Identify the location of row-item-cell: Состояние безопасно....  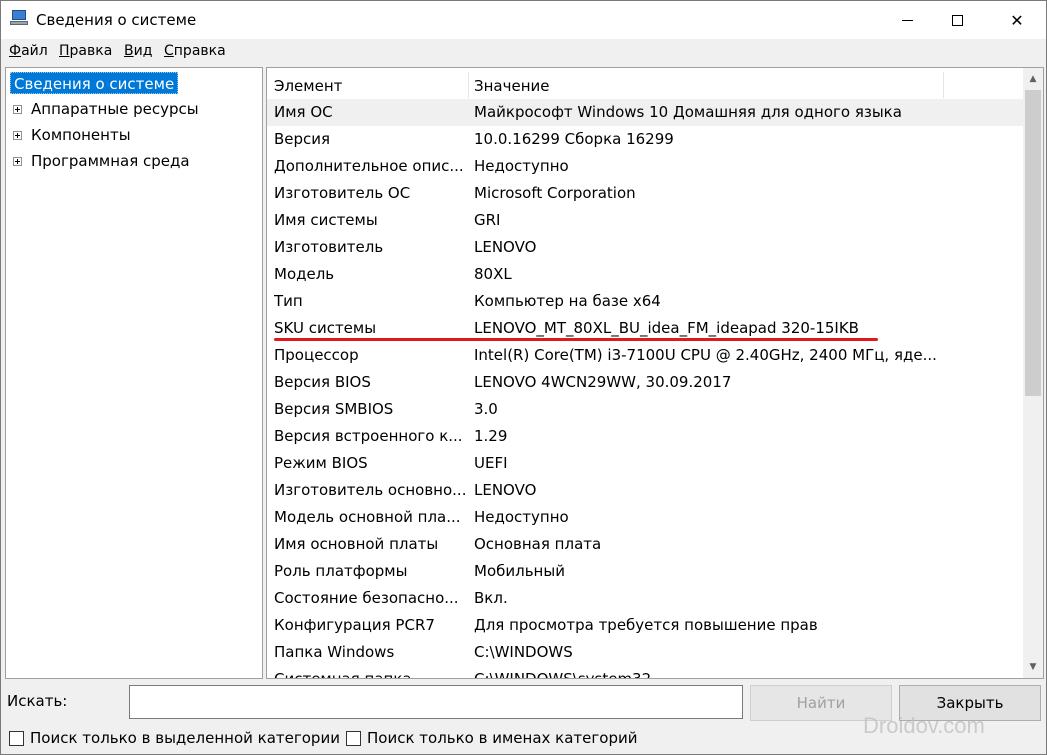
(366, 598).